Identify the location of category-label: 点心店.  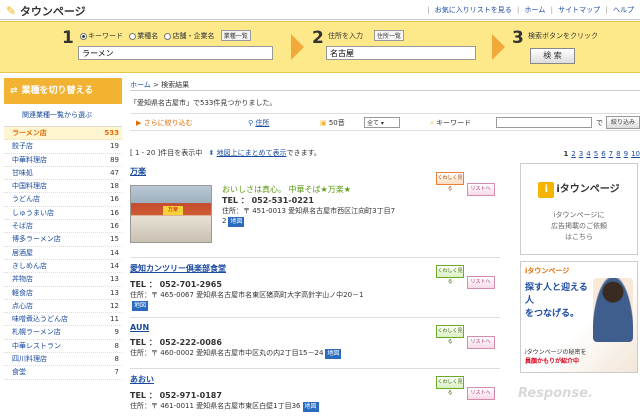
(22, 305).